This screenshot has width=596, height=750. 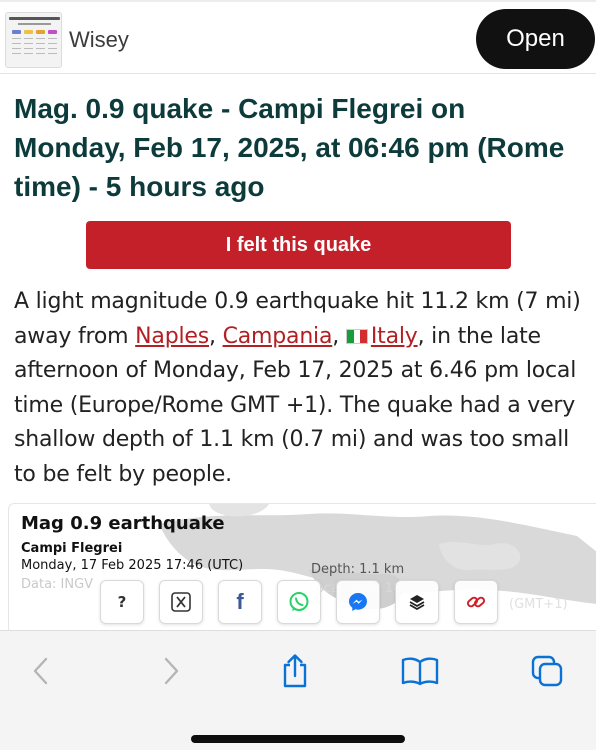 I want to click on share-messenger-button, so click(x=358, y=602).